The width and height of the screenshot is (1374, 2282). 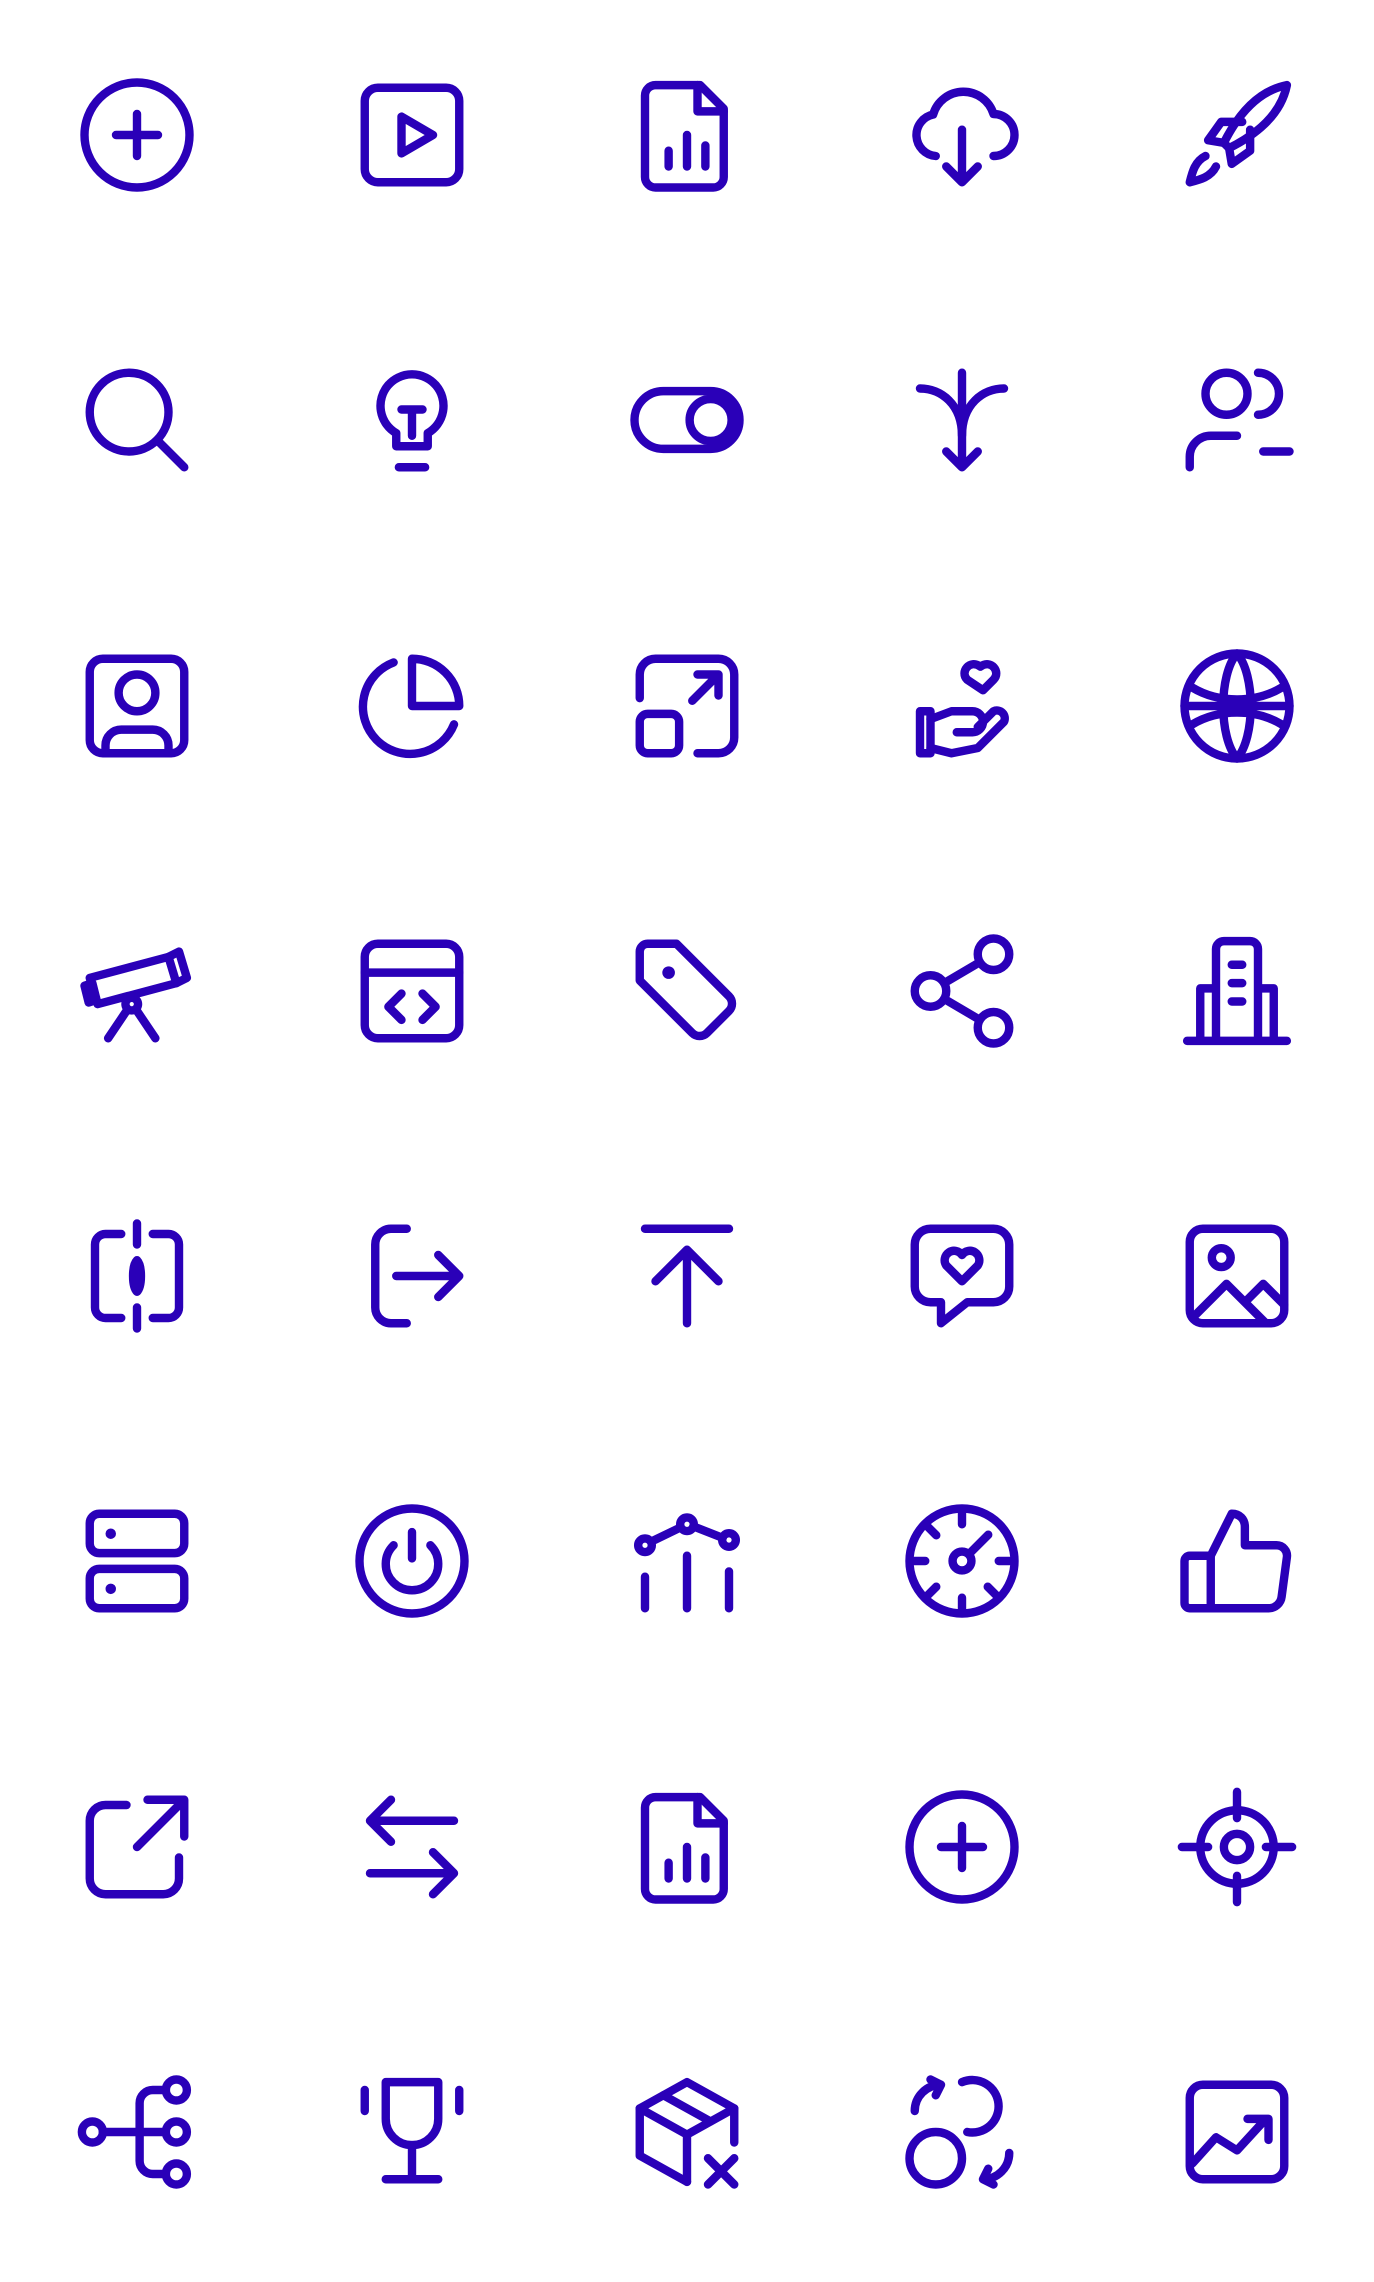 What do you see at coordinates (1237, 991) in the screenshot?
I see `building-icon` at bounding box center [1237, 991].